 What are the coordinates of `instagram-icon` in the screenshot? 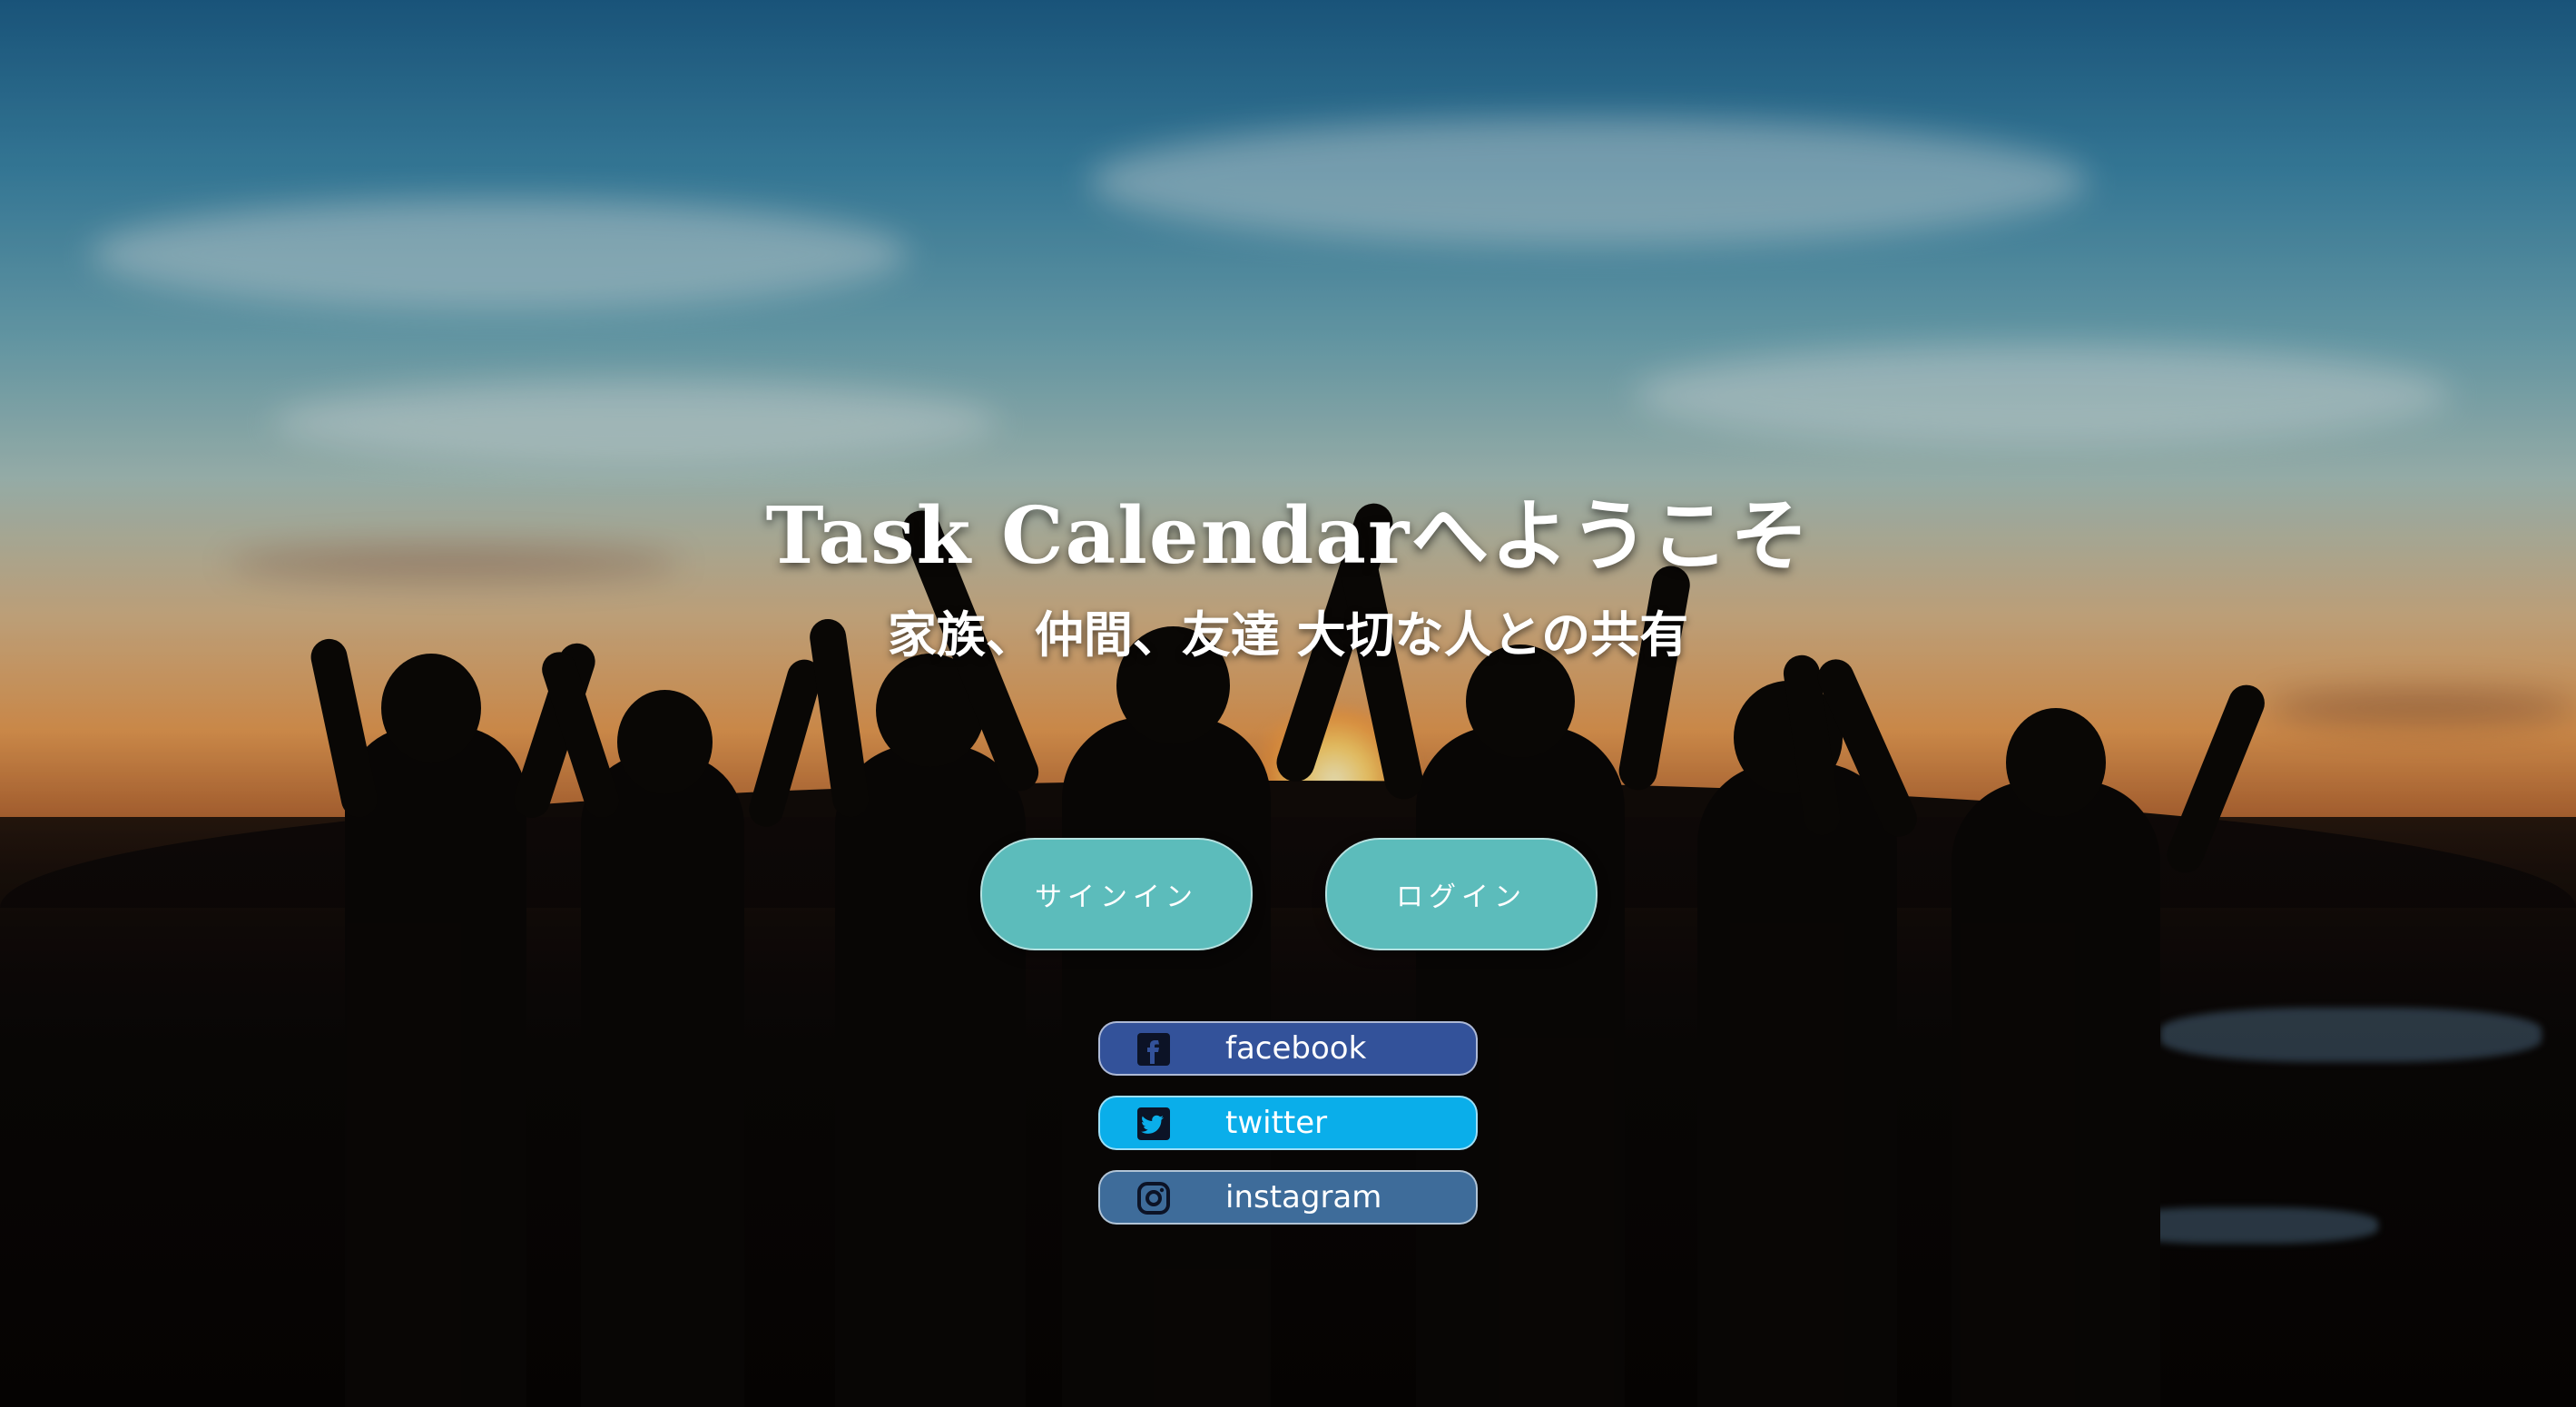 It's located at (1153, 1198).